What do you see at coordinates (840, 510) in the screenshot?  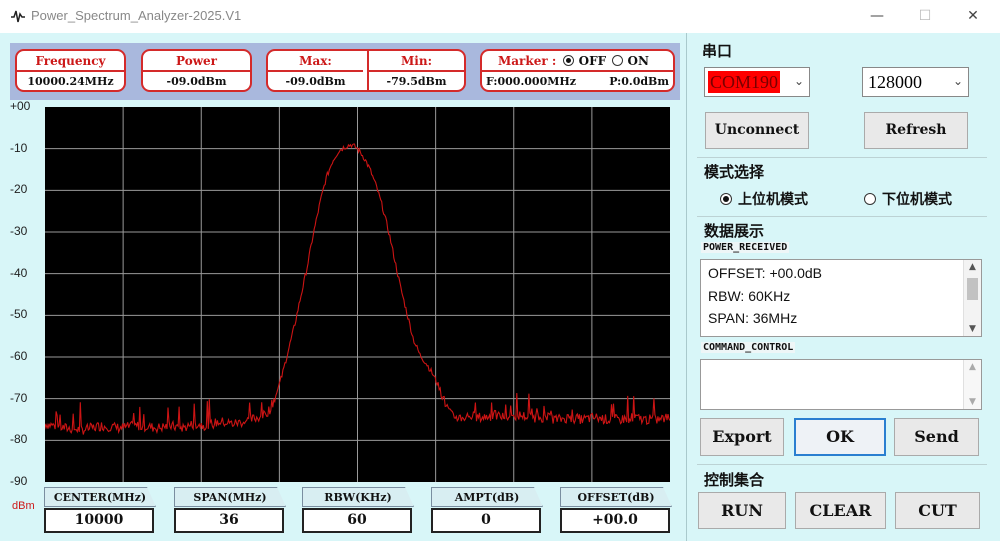 I see `clear-button: CLEAR` at bounding box center [840, 510].